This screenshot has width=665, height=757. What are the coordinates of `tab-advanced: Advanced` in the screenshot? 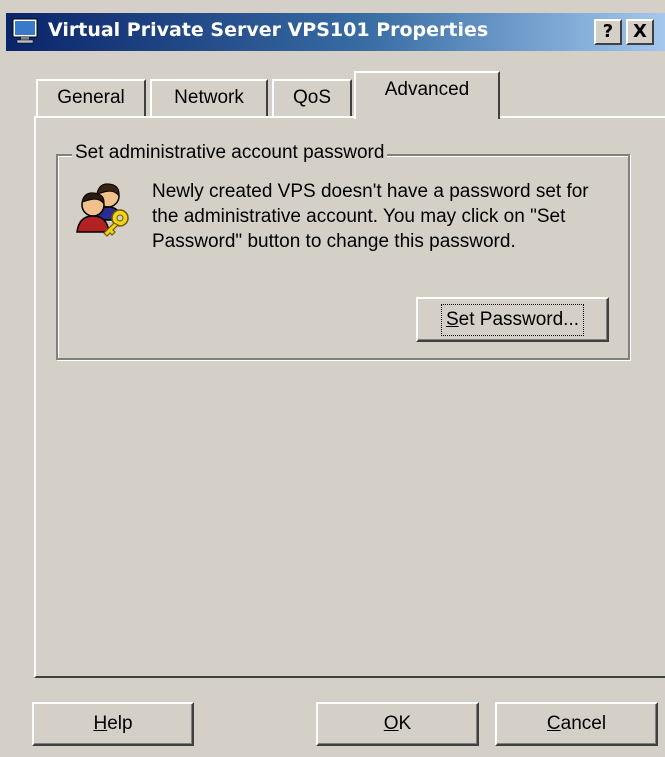 It's located at (427, 95).